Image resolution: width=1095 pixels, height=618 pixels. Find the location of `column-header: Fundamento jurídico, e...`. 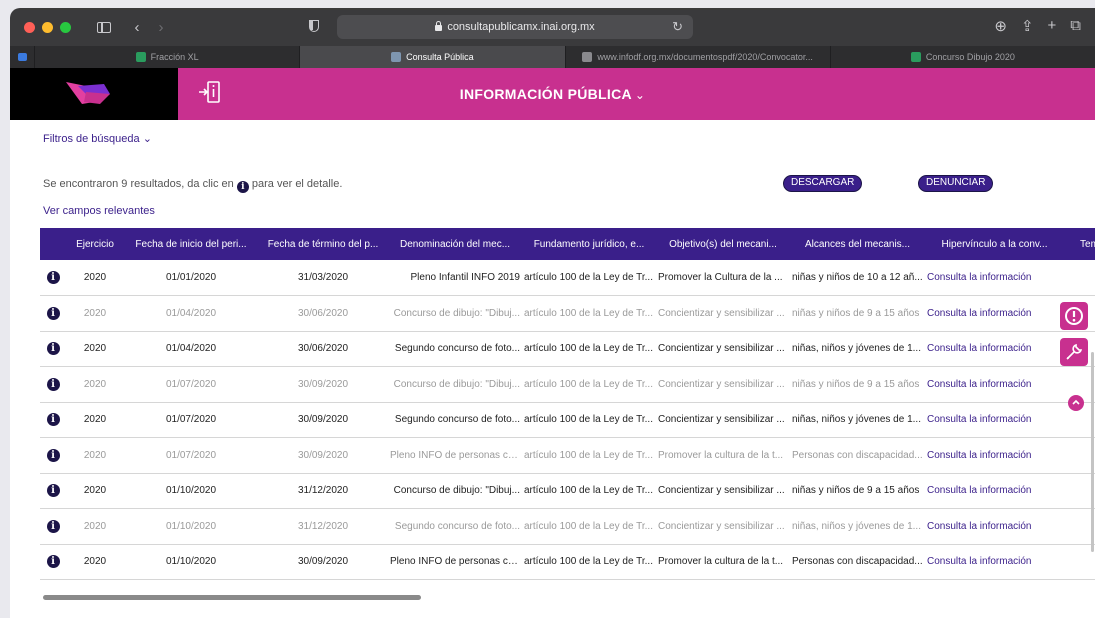

column-header: Fundamento jurídico, e... is located at coordinates (589, 244).